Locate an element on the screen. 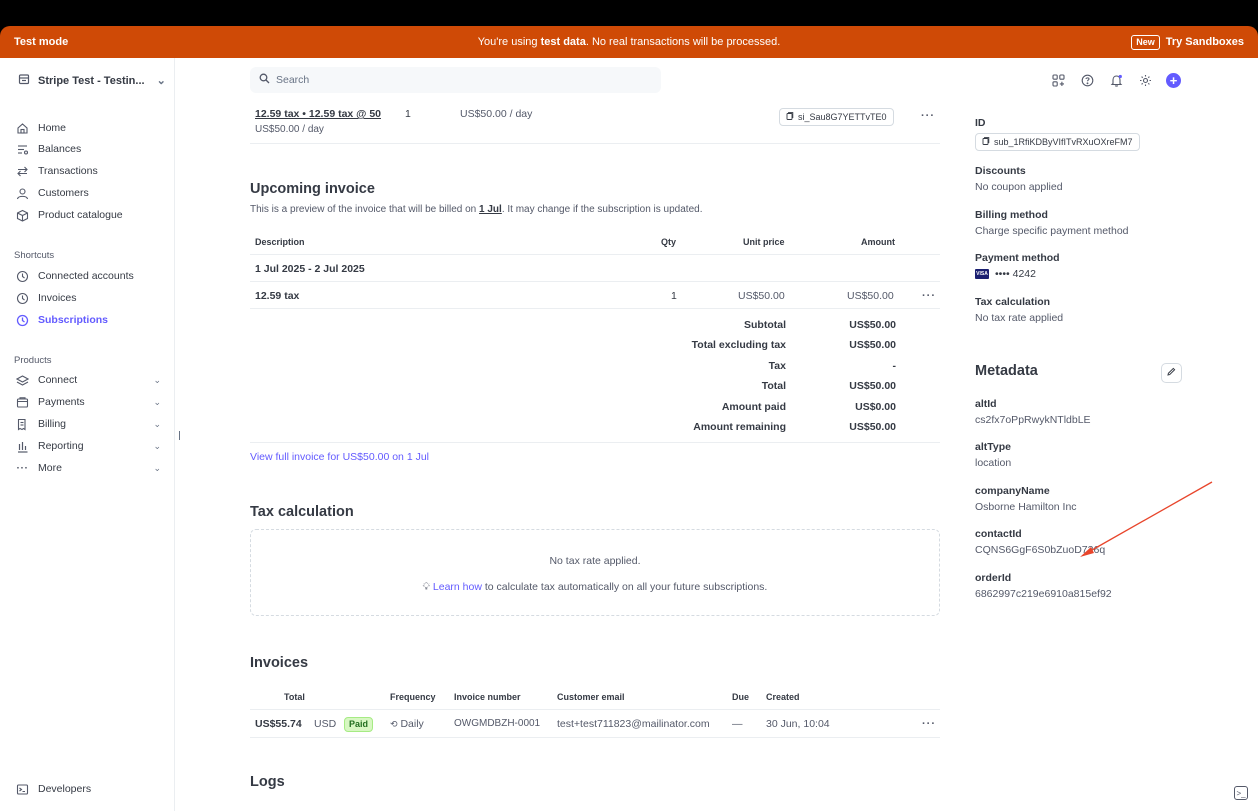 This screenshot has width=1258, height=811. sidebar-item-label: Transactions is located at coordinates (68, 171).